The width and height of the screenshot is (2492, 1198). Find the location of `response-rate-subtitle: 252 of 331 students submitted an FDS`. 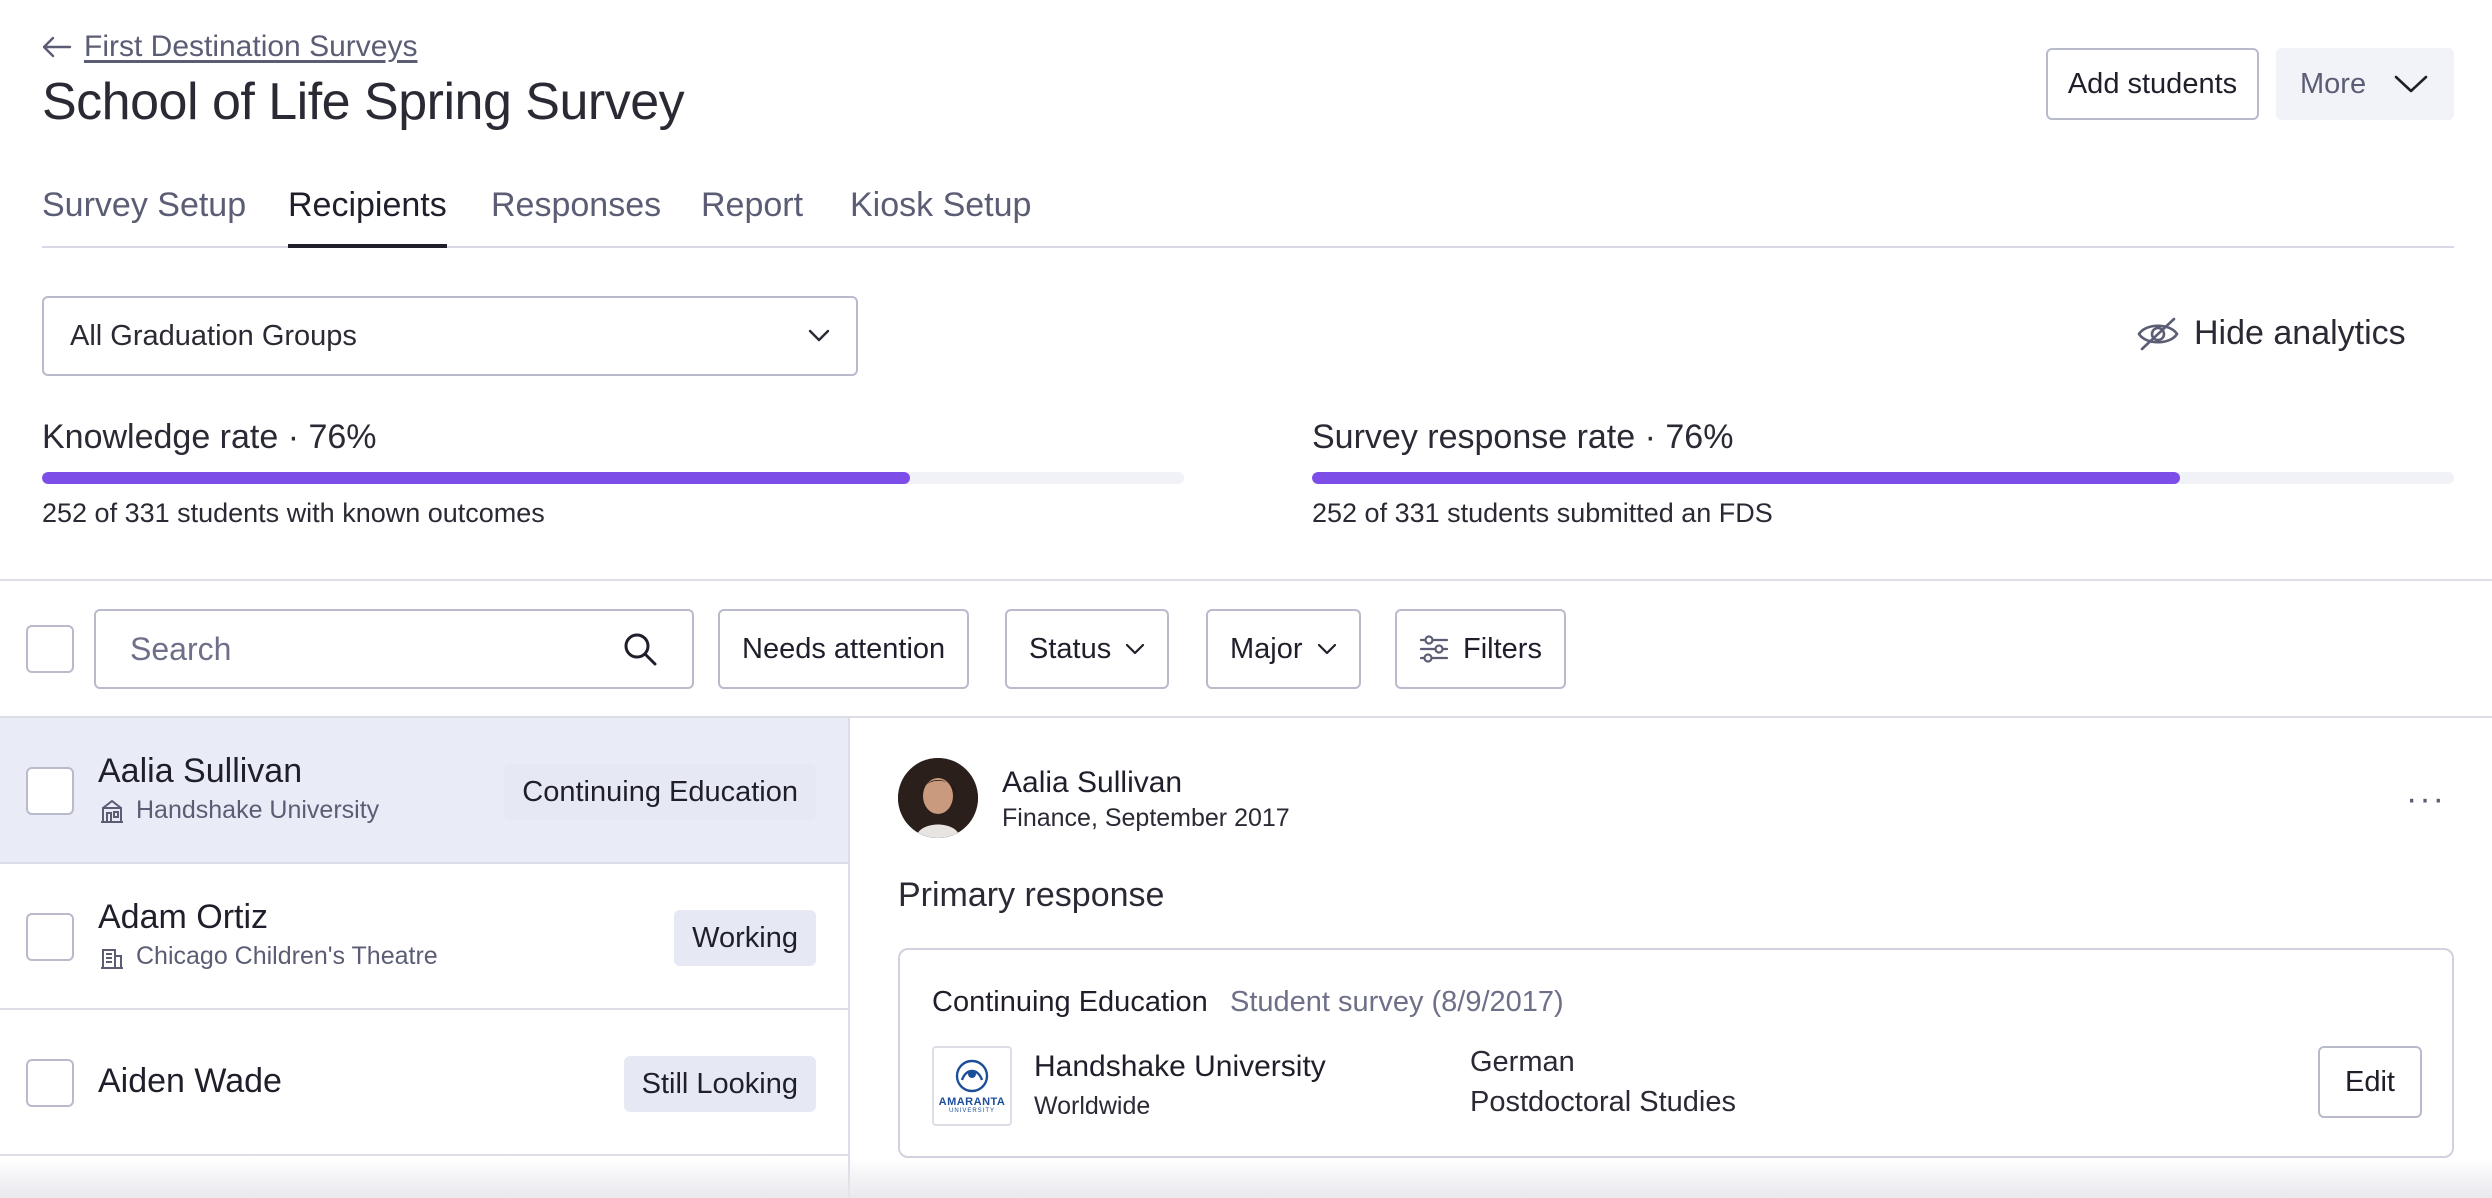

response-rate-subtitle: 252 of 331 students submitted an FDS is located at coordinates (1542, 513).